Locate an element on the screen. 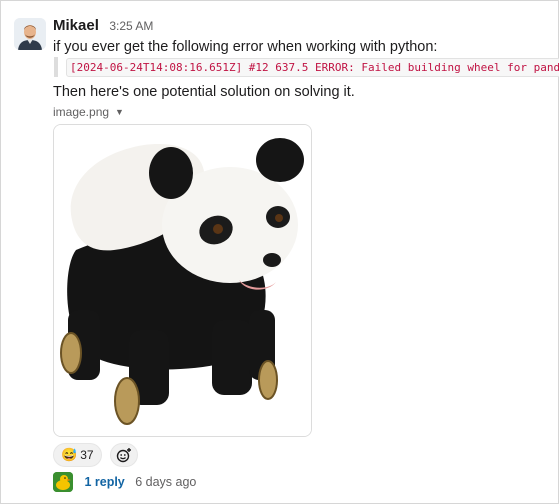  thread-summary: 1 reply 6 days ago is located at coordinates (124, 483).